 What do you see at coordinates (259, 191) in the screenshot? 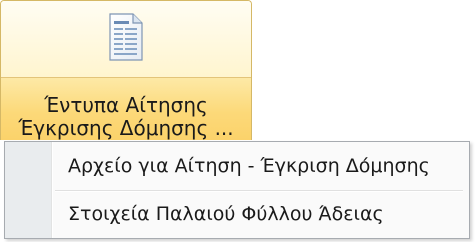
I see `menu-separator` at bounding box center [259, 191].